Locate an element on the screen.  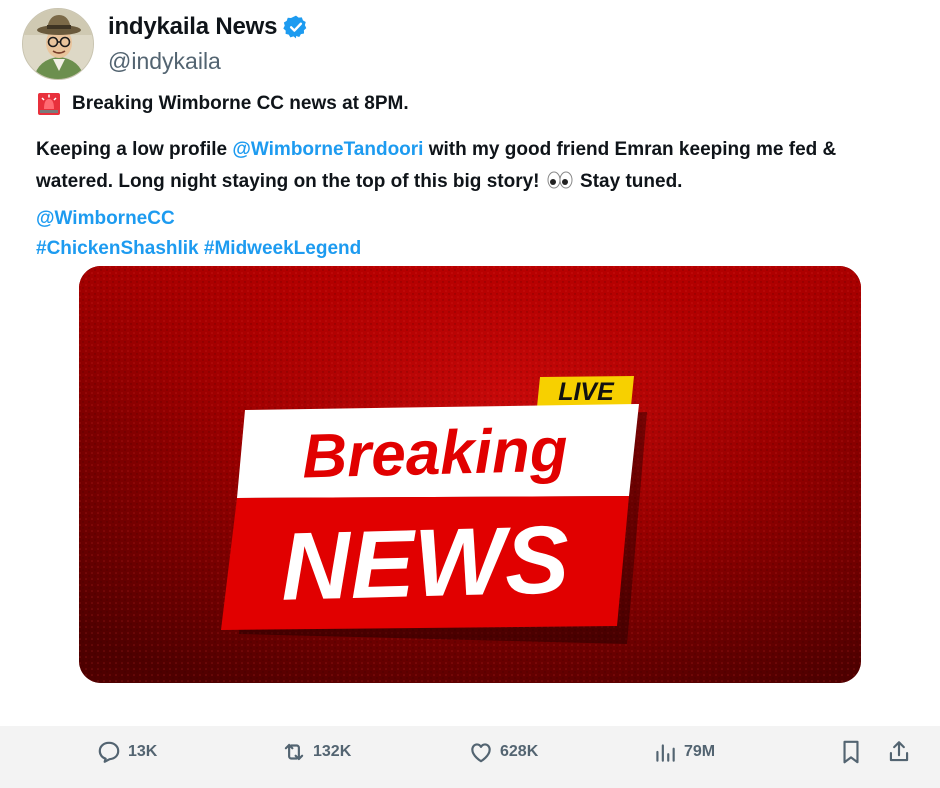
eyes-icon is located at coordinates (560, 185).